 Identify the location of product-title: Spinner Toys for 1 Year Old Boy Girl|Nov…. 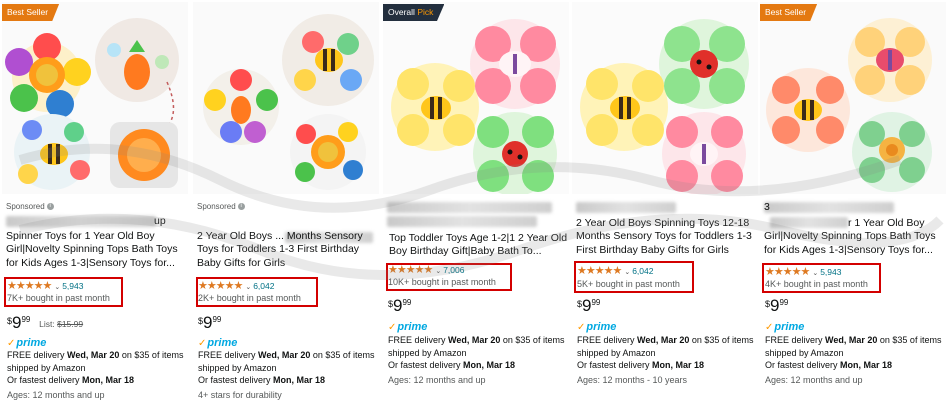
(97, 250).